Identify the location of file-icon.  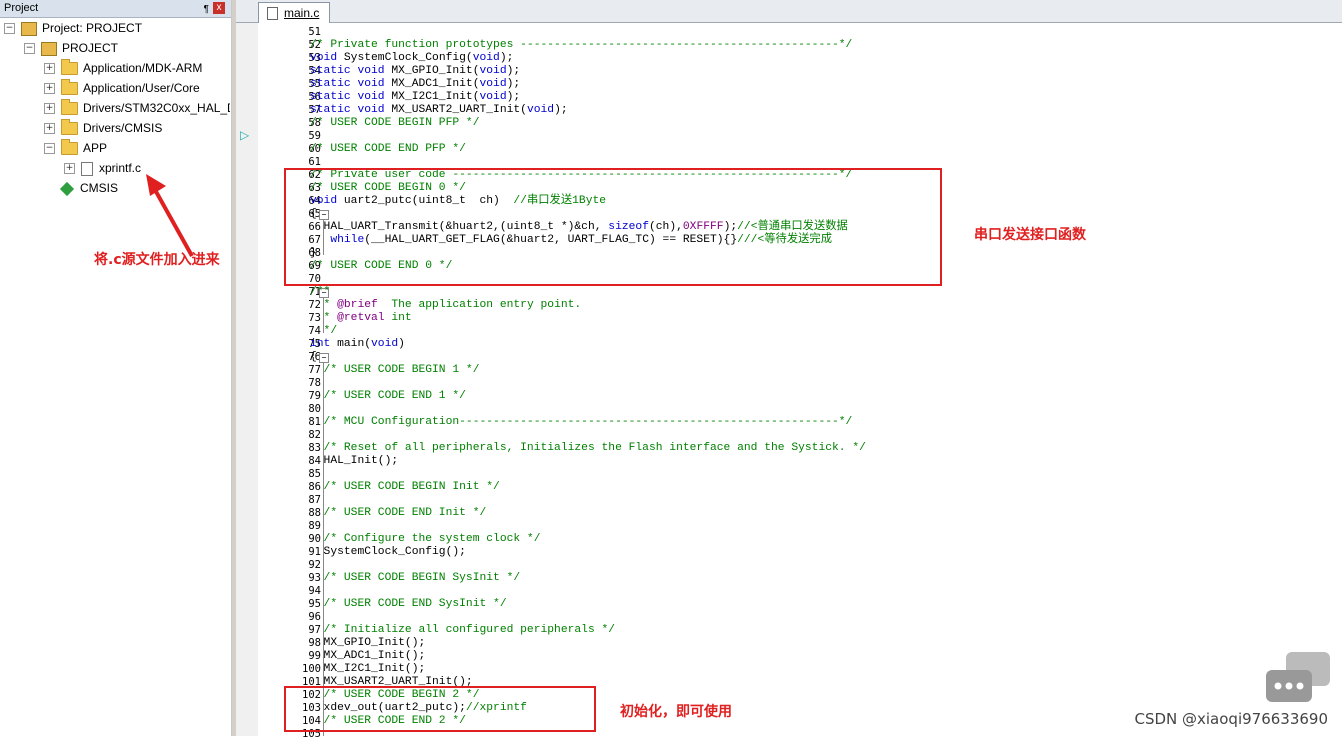
(272, 14).